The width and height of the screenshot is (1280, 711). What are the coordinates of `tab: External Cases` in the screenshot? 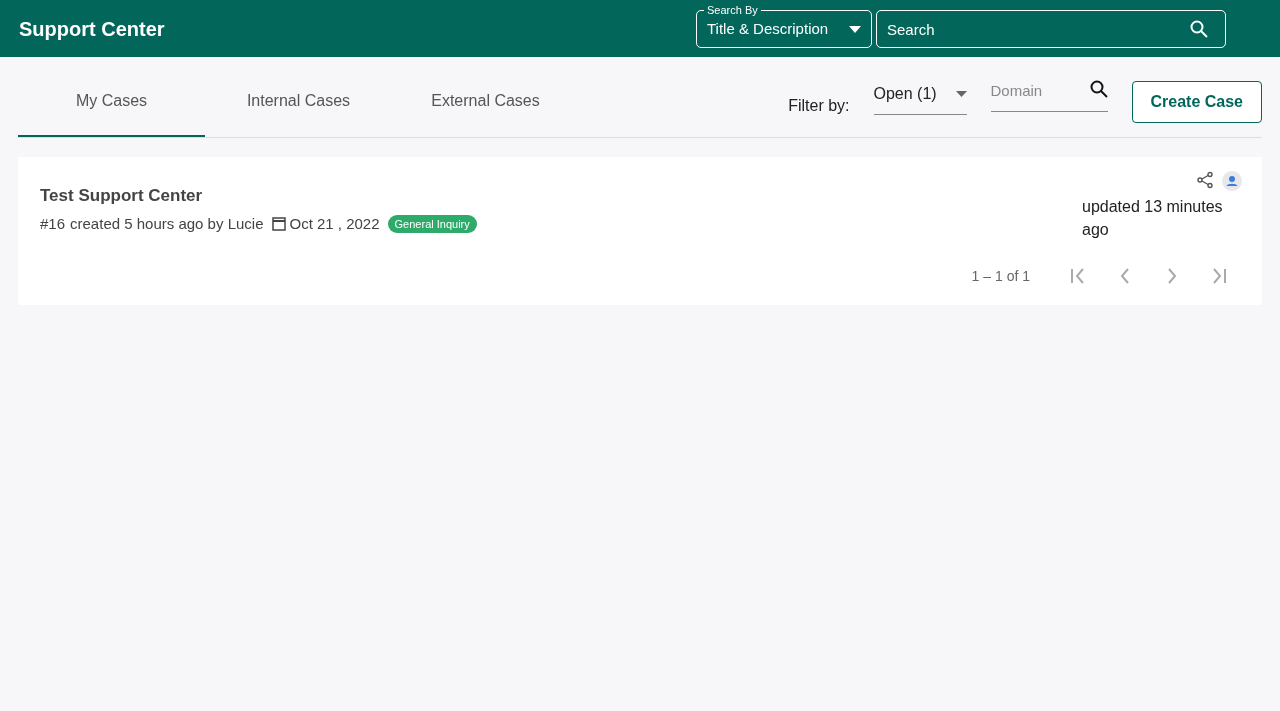 It's located at (485, 112).